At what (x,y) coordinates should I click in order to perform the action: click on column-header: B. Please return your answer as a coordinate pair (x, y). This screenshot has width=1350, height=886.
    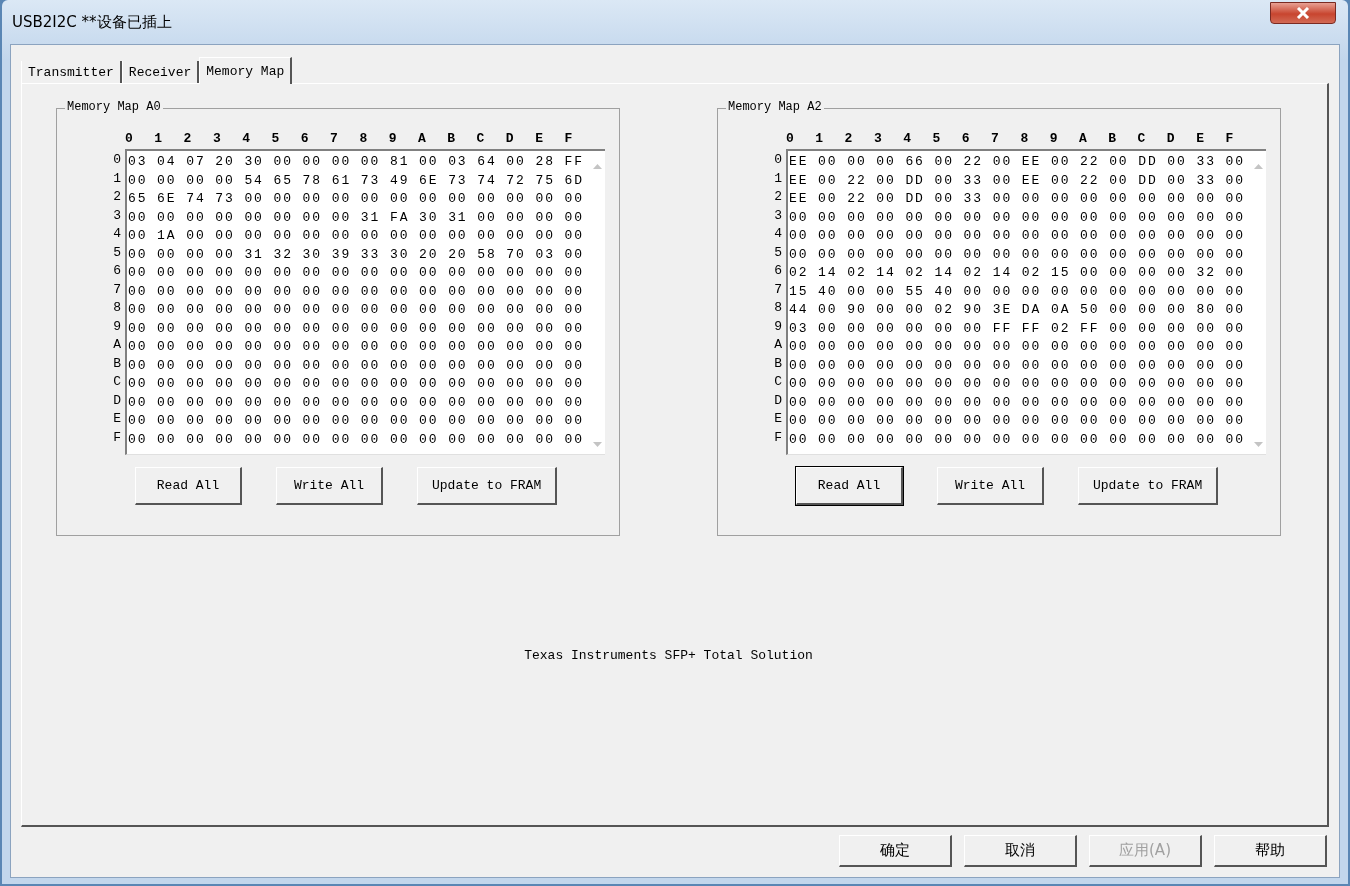
    Looking at the image, I should click on (452, 138).